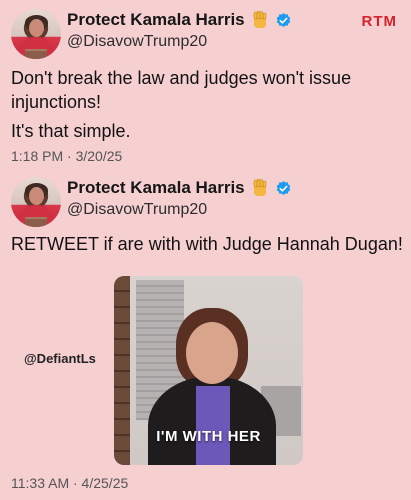 This screenshot has height=500, width=411. I want to click on tweet-text-line: It's that simple., so click(71, 131).